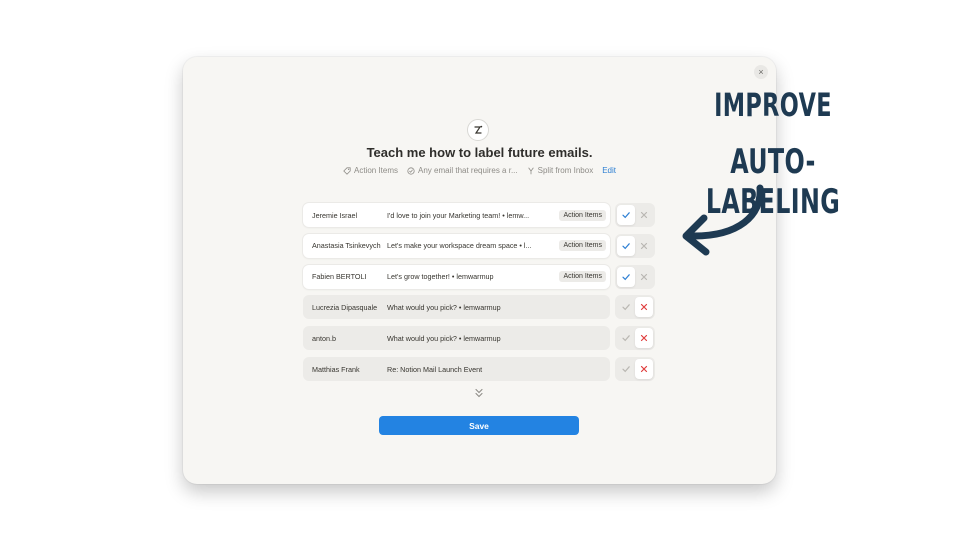  What do you see at coordinates (345, 307) in the screenshot?
I see `email-sender: Lucrezia Dipasquale` at bounding box center [345, 307].